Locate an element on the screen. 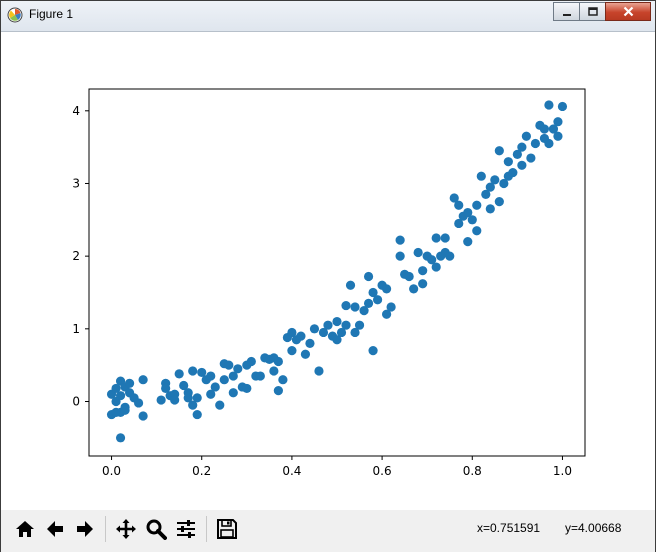 This screenshot has width=656, height=552. configure-subplots-button is located at coordinates (186, 529).